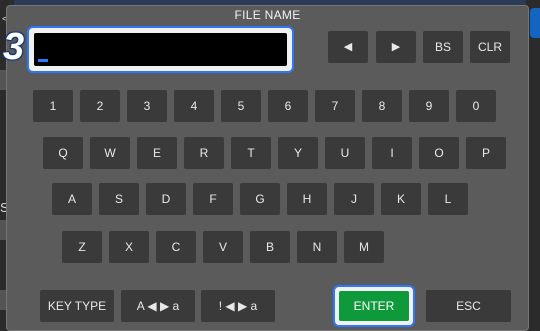 Image resolution: width=540 pixels, height=331 pixels. I want to click on alpha-case-toggle-button: A ◀ ▶ a, so click(158, 306).